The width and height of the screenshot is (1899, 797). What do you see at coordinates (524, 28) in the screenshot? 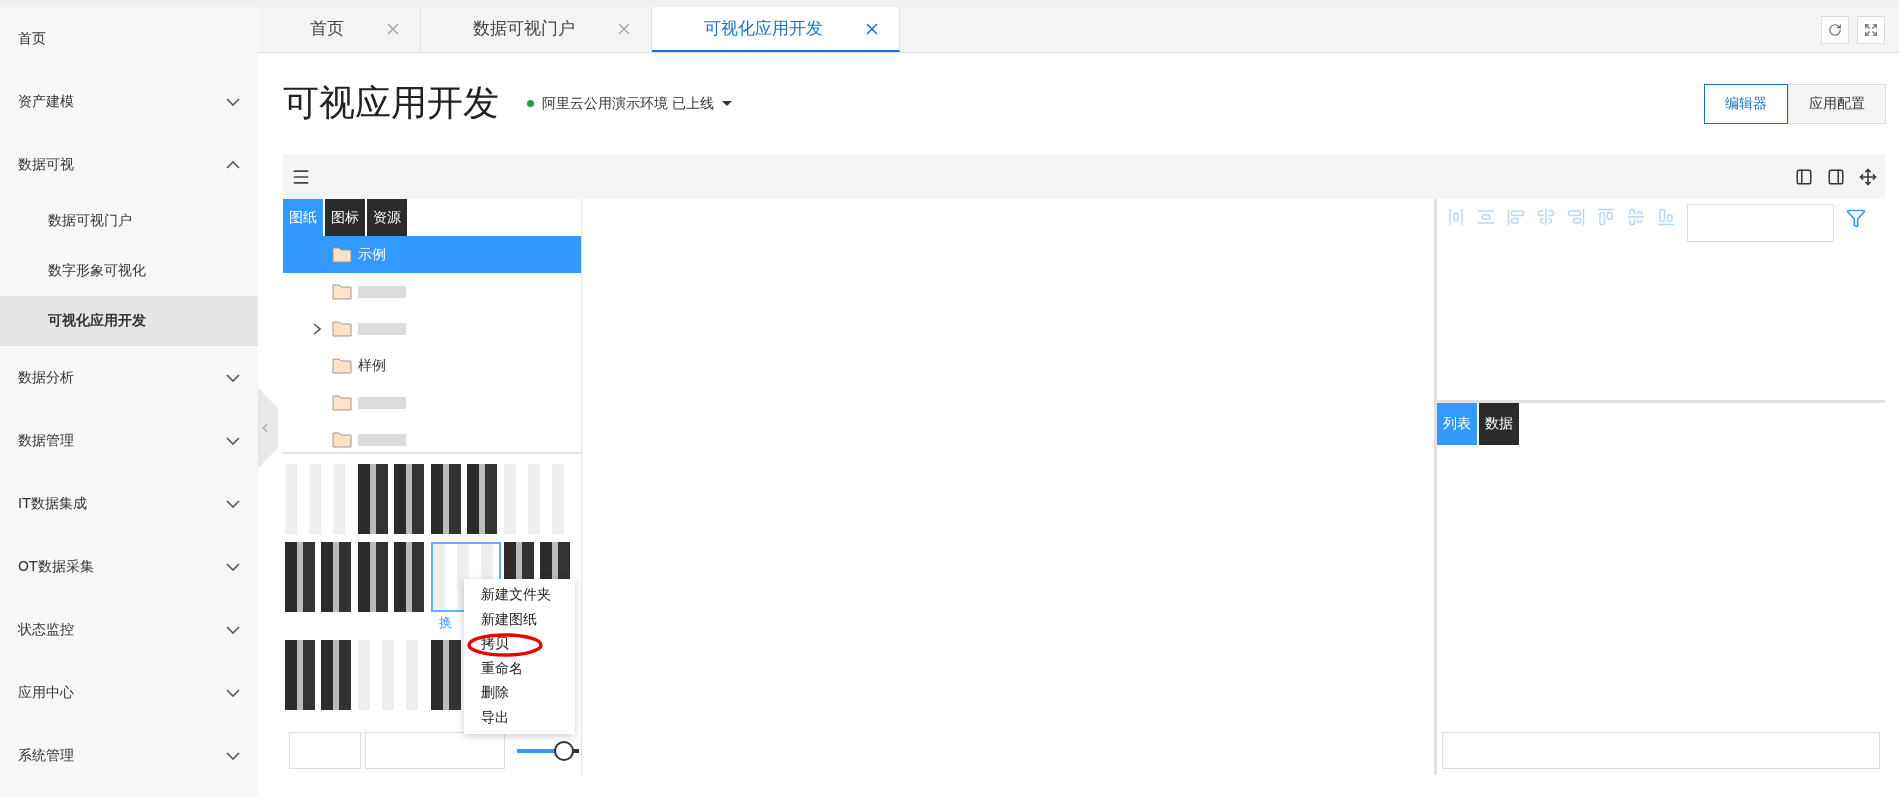
I see `tab-label: 数据可视门户` at bounding box center [524, 28].